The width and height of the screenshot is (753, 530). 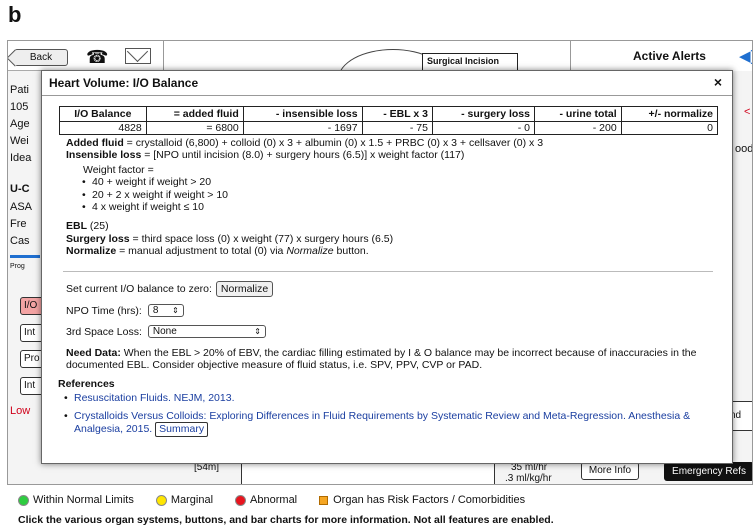 What do you see at coordinates (310, 251) in the screenshot?
I see `normalize-emphasis: Normalize` at bounding box center [310, 251].